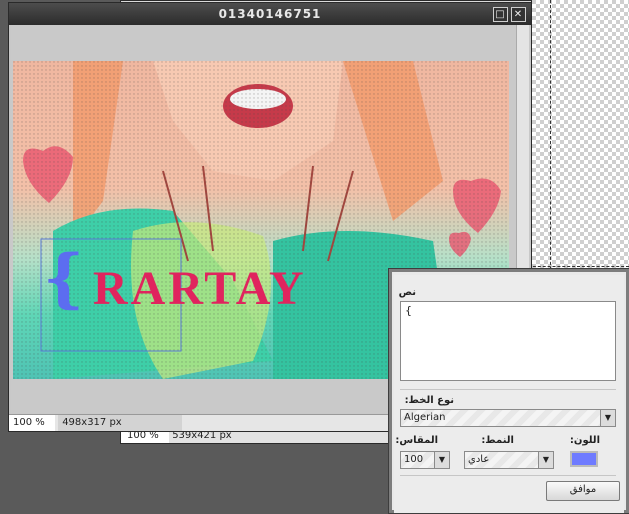  I want to click on style-select: عادي ▼, so click(509, 460).